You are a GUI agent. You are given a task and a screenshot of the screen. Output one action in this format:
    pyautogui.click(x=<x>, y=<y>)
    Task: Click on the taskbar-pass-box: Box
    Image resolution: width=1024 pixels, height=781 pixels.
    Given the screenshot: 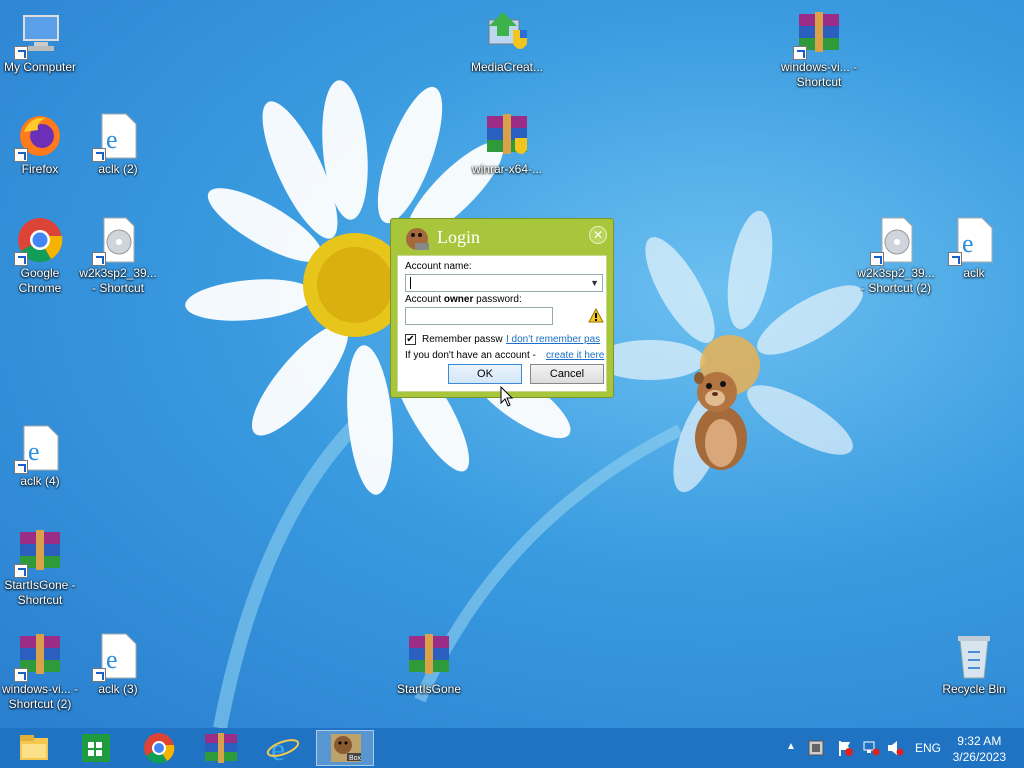 What is the action you would take?
    pyautogui.click(x=345, y=748)
    